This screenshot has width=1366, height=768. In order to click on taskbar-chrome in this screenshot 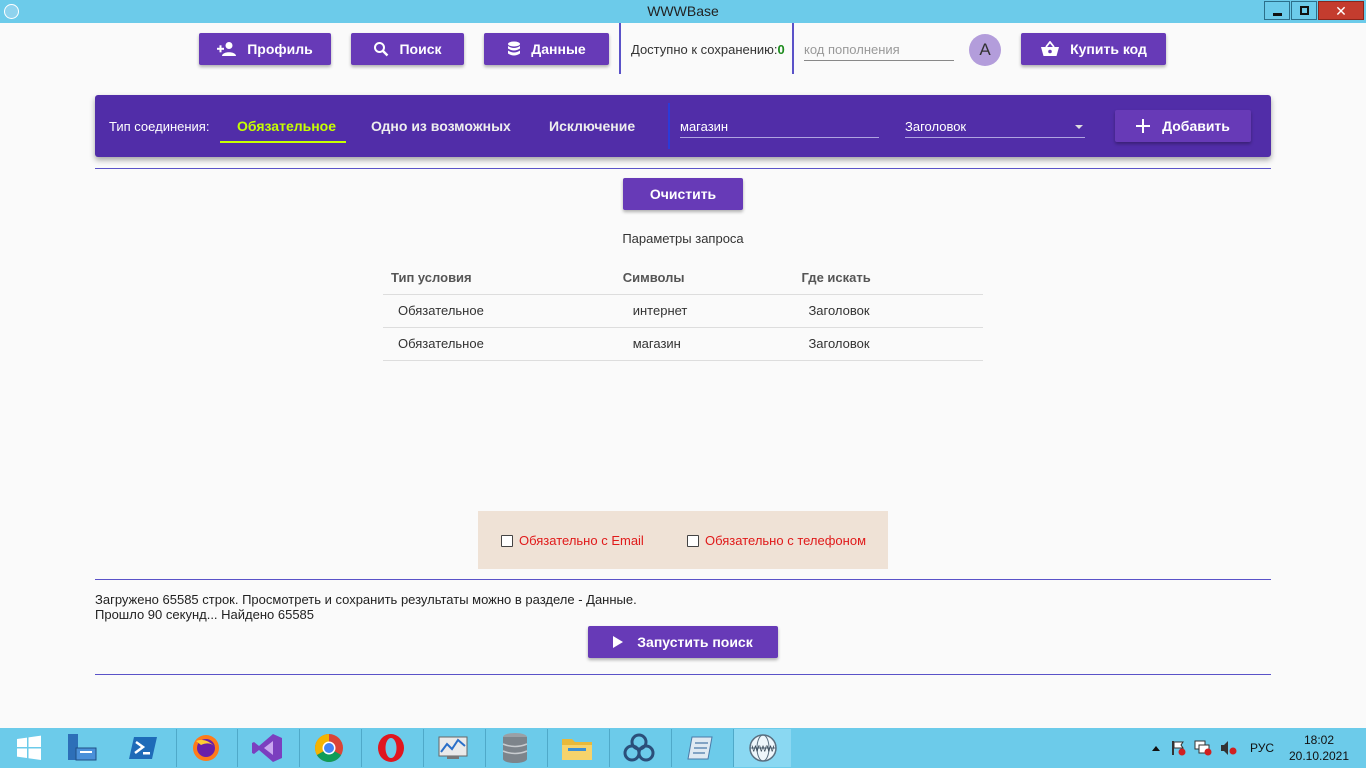, I will do `click(328, 748)`.